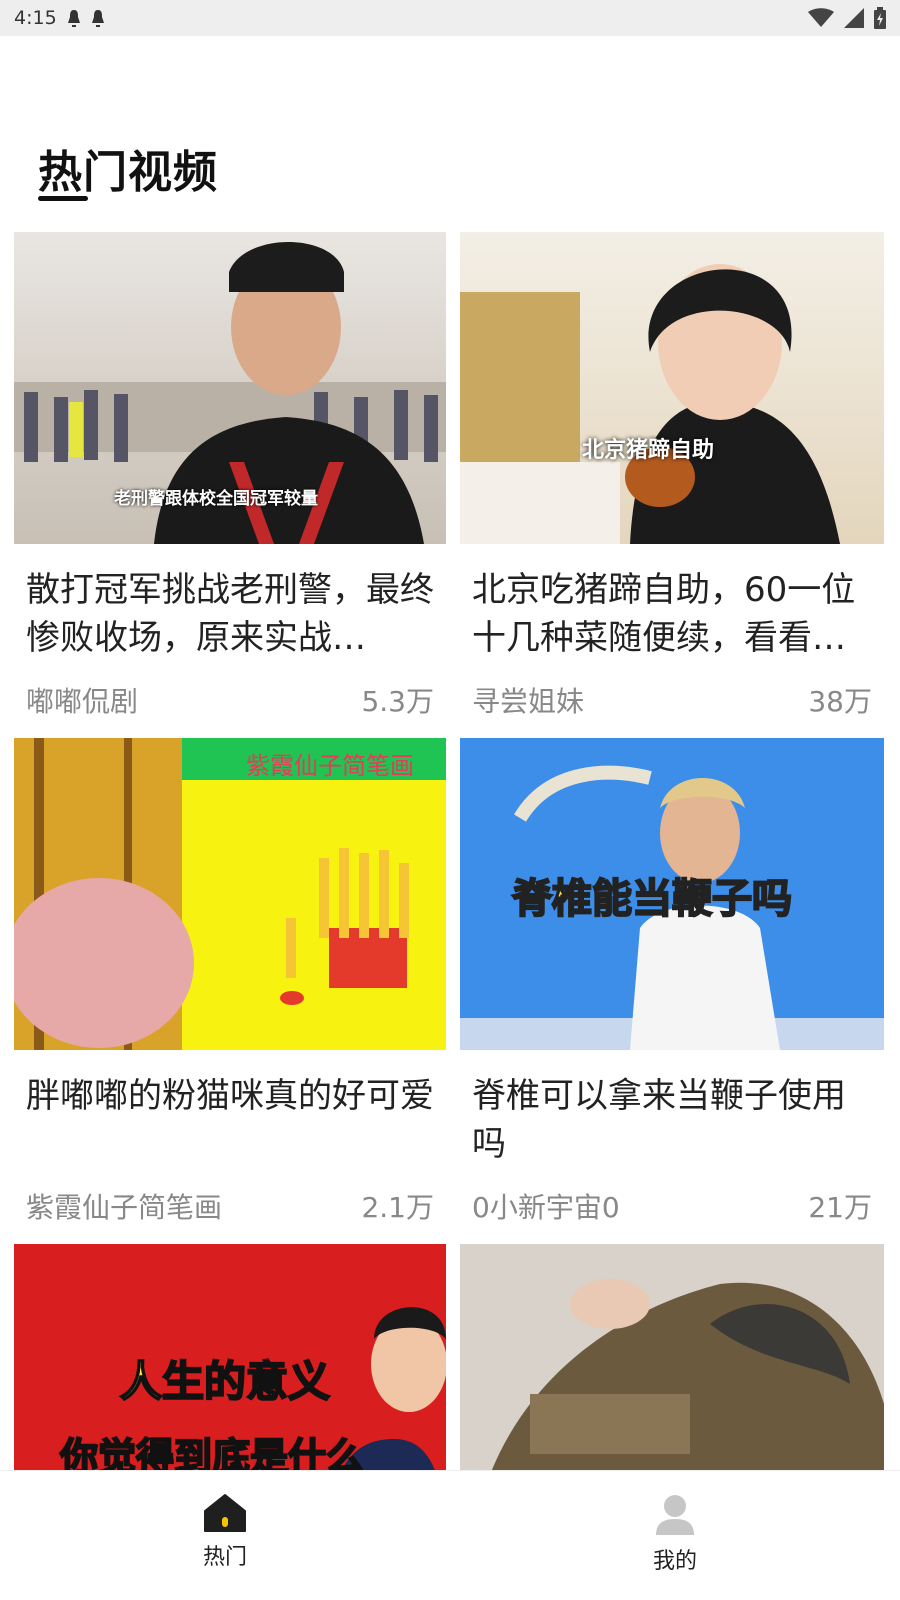 The width and height of the screenshot is (900, 1600). I want to click on signal-icon, so click(854, 18).